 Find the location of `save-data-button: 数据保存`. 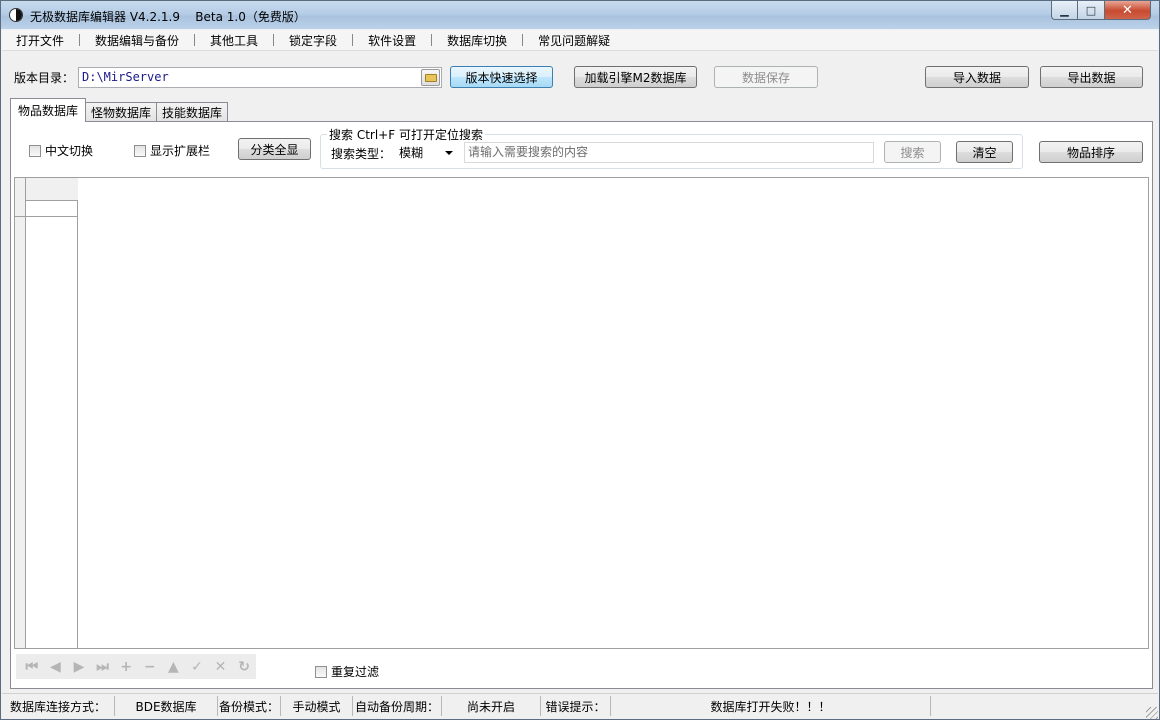

save-data-button: 数据保存 is located at coordinates (766, 77).